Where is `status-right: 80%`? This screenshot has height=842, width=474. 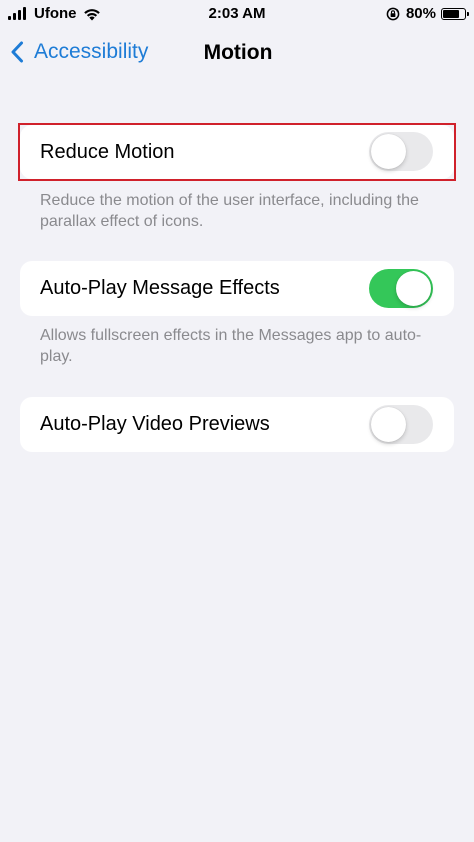 status-right: 80% is located at coordinates (427, 13).